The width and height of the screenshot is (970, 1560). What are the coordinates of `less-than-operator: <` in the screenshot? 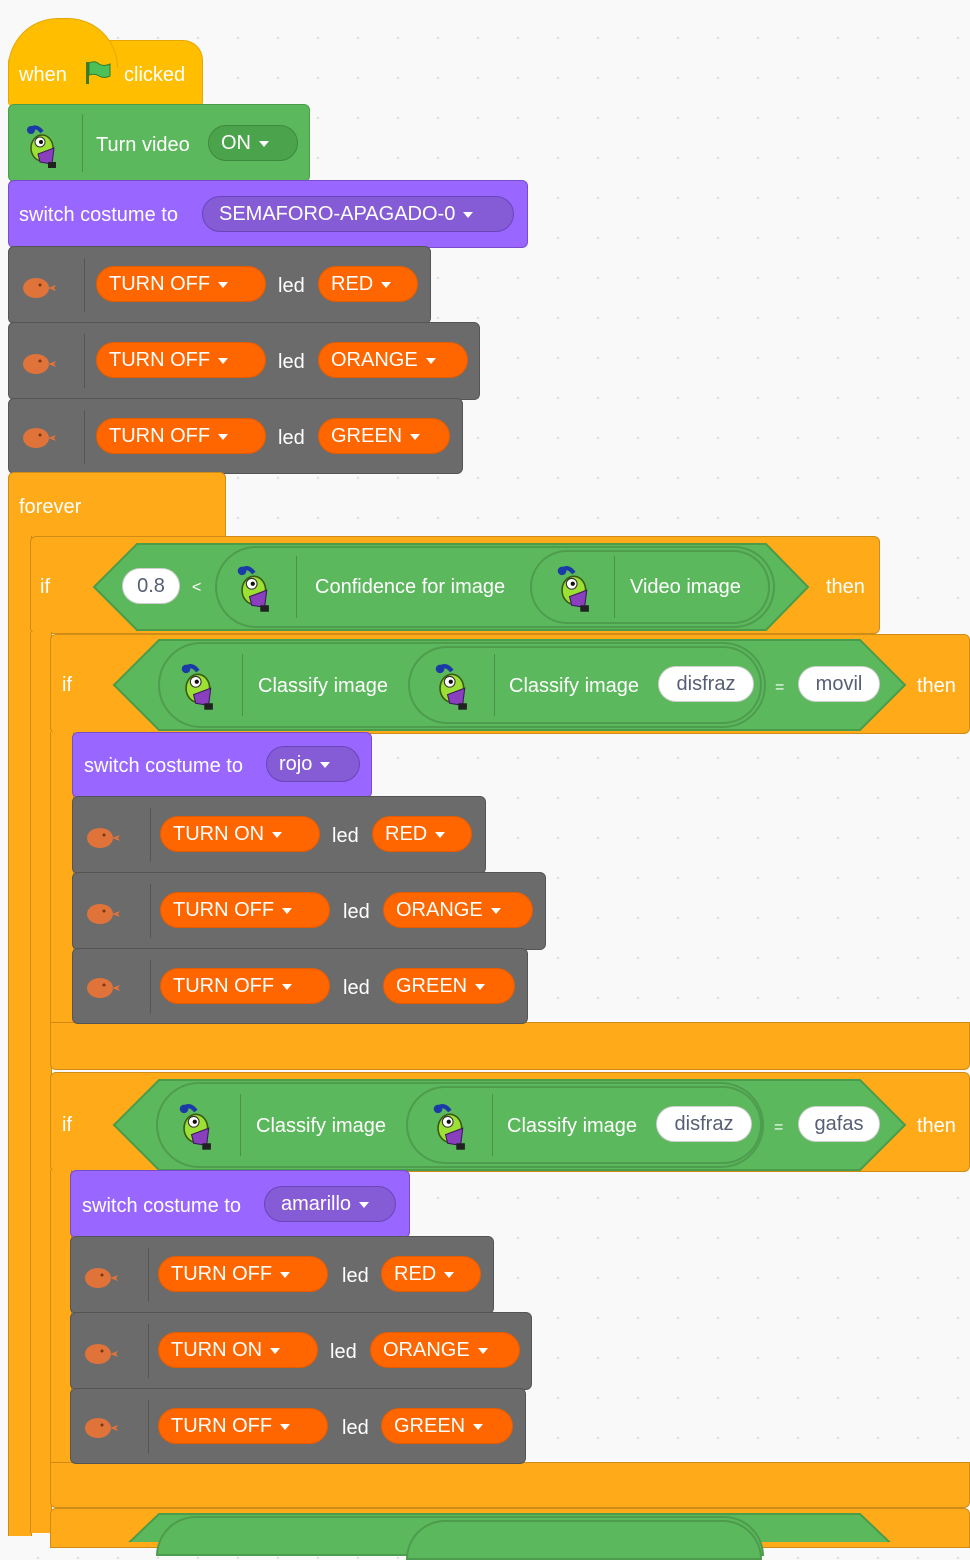 It's located at (197, 587).